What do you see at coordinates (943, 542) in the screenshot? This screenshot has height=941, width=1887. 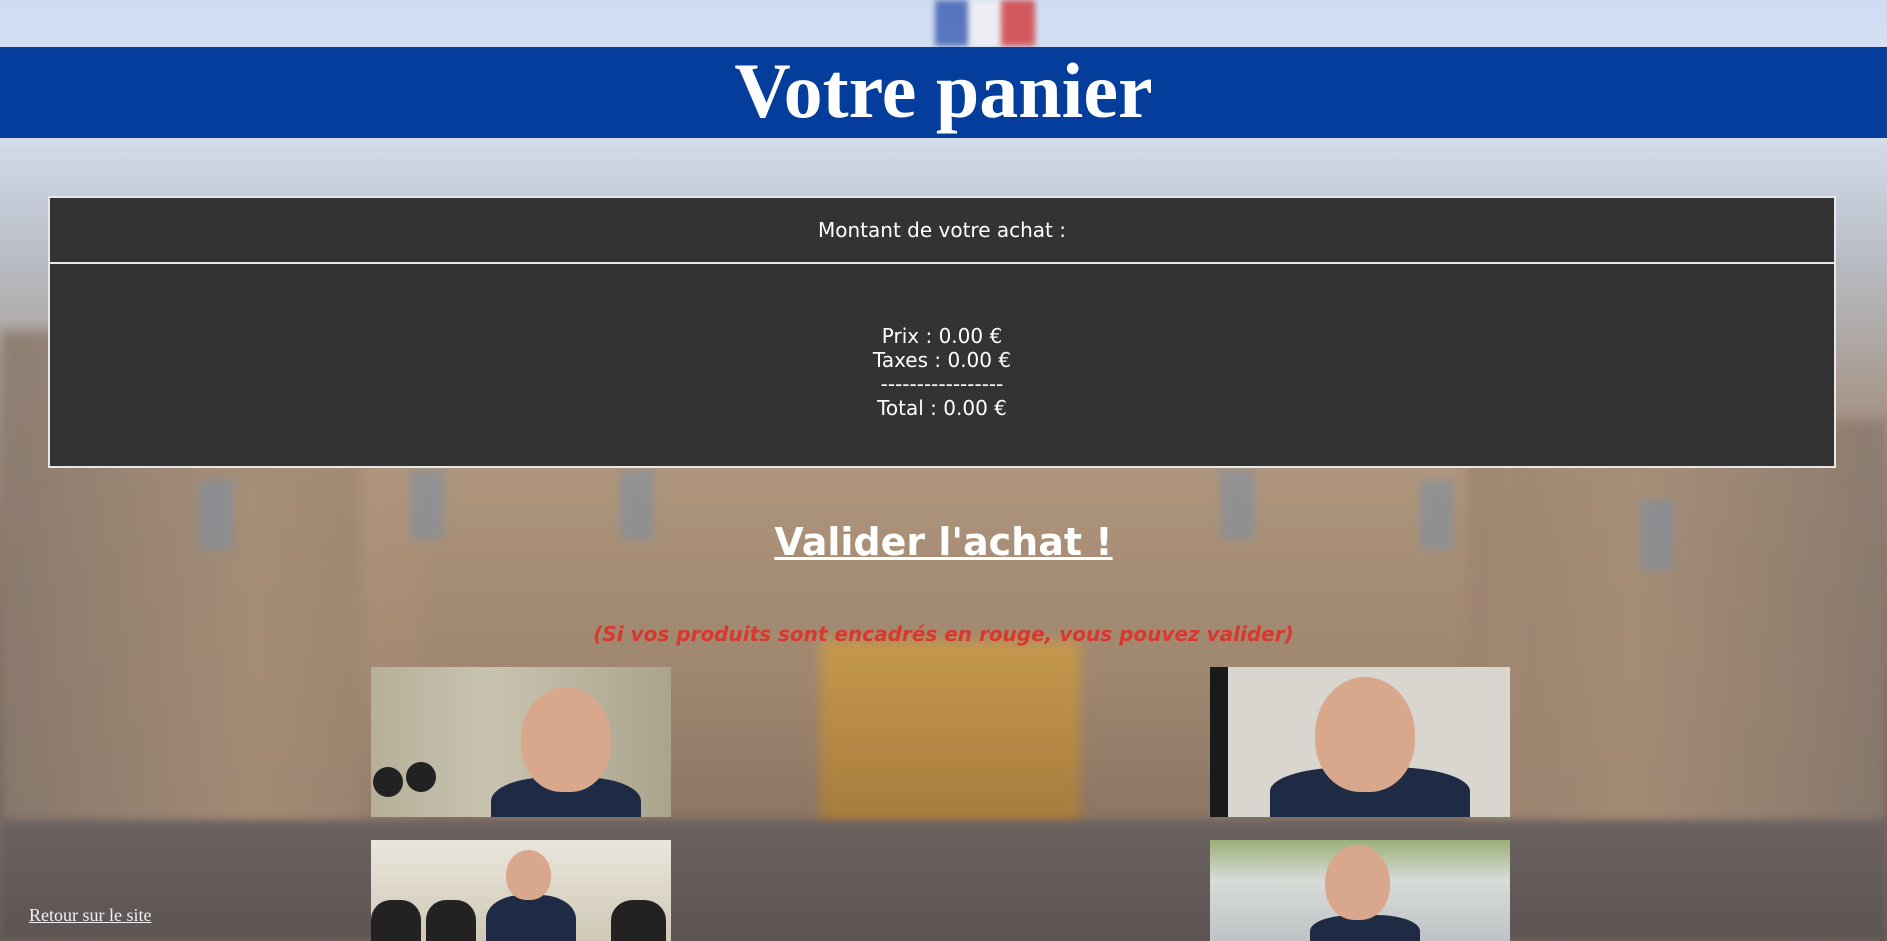 I see `validate-purchase-link: Valider l'achat !` at bounding box center [943, 542].